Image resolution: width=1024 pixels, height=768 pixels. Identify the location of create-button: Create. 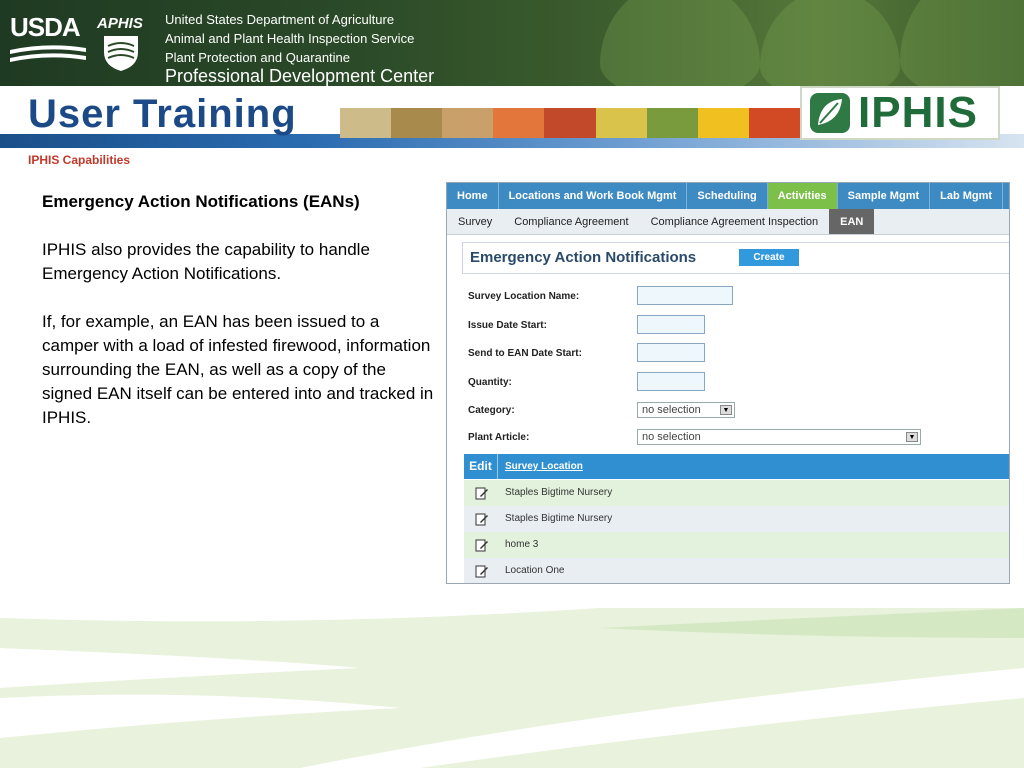
(769, 257).